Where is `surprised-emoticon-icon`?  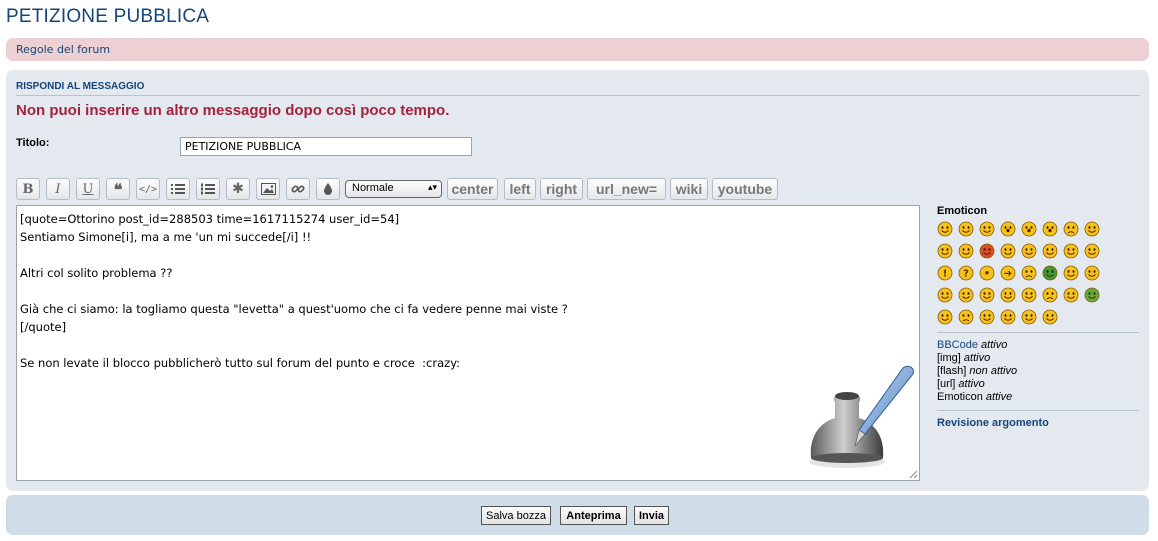
surprised-emoticon-icon is located at coordinates (1029, 229).